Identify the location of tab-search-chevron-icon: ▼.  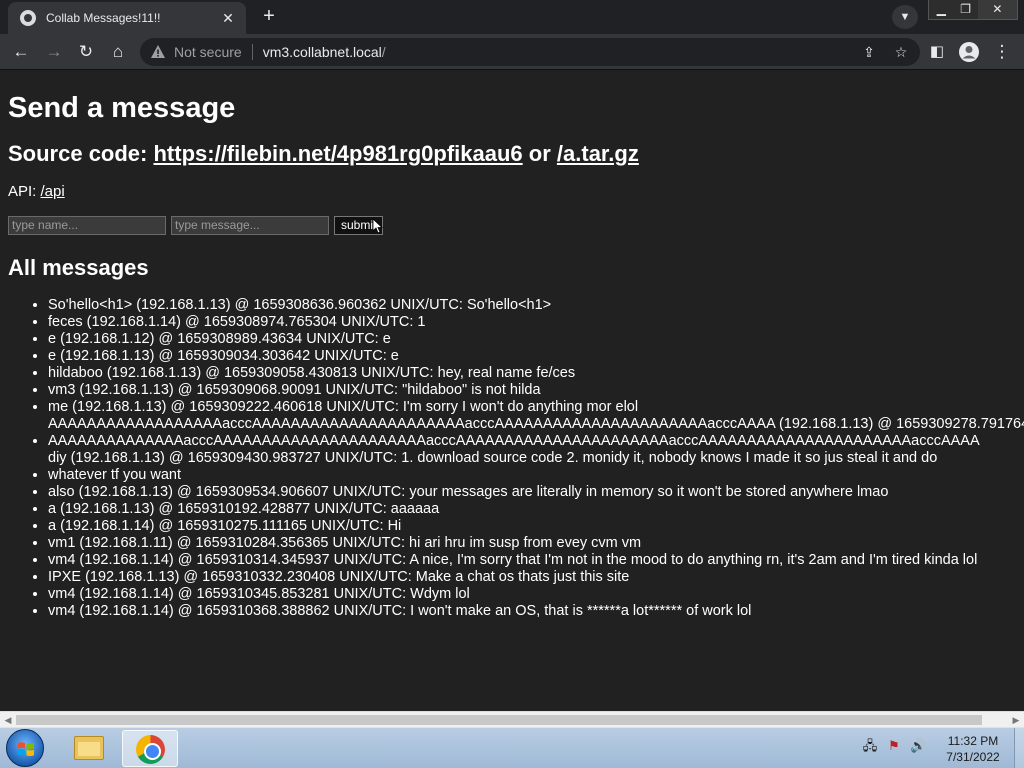
(905, 17).